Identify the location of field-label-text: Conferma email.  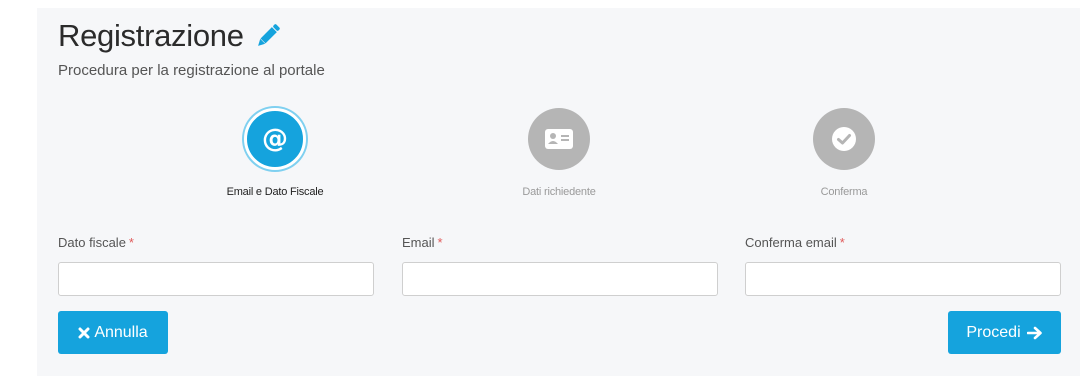
(791, 242).